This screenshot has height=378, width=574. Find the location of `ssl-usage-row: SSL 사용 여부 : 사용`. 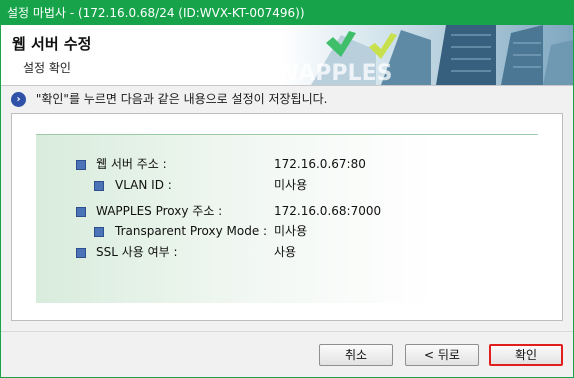

ssl-usage-row: SSL 사용 여부 : 사용 is located at coordinates (276, 252).